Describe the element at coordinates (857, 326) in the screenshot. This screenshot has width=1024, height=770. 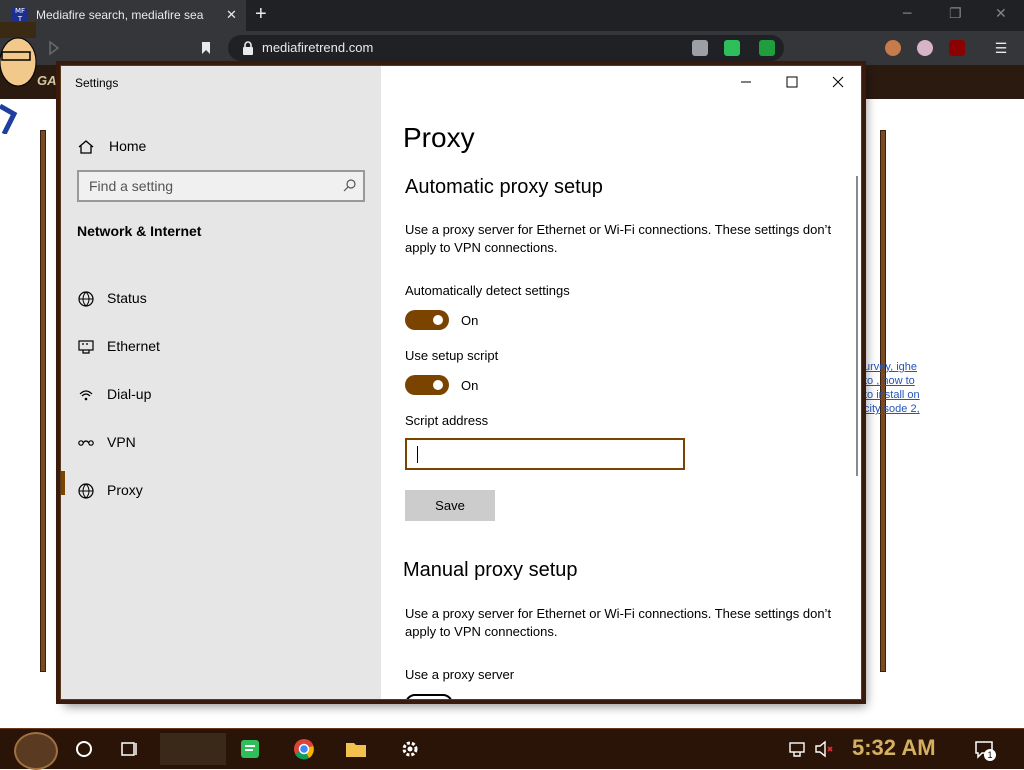
I see `content-scrollbar` at that location.